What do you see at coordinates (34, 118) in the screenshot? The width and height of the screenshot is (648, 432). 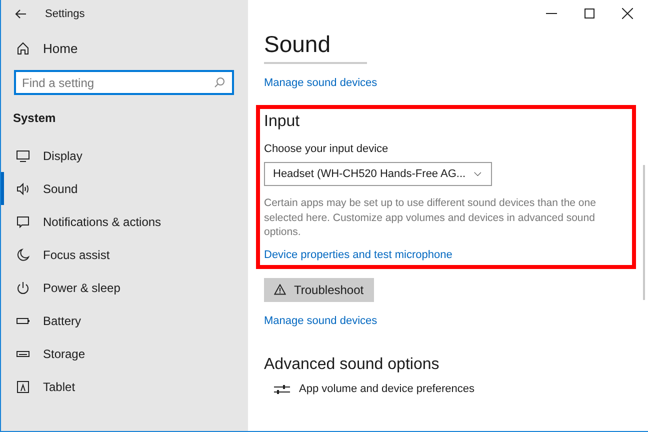 I see `section-heading: System` at bounding box center [34, 118].